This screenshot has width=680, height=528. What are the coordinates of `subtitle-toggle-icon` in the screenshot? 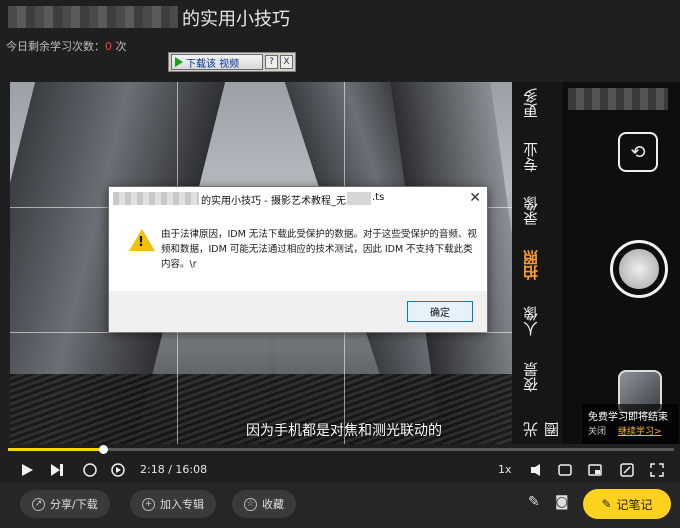 It's located at (565, 470).